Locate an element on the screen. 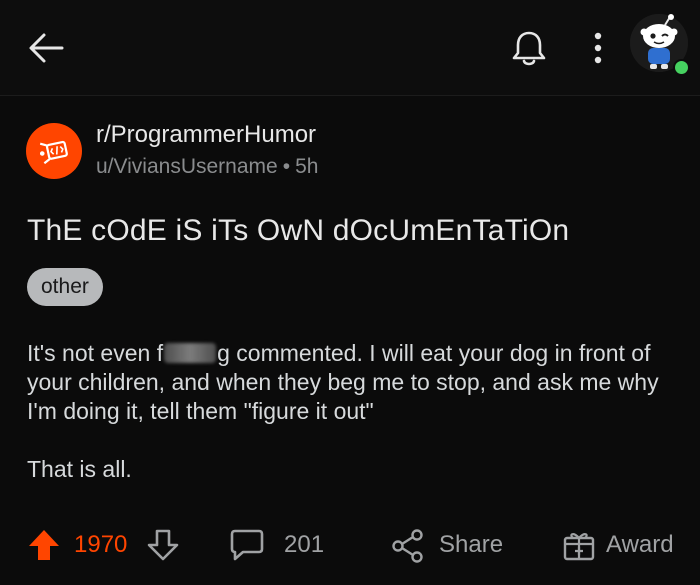 The width and height of the screenshot is (700, 585). post-age: 5h is located at coordinates (307, 166).